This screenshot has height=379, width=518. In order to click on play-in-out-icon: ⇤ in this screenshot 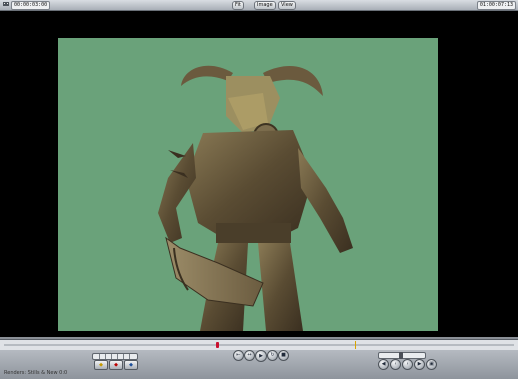, I will do `click(238, 355)`.